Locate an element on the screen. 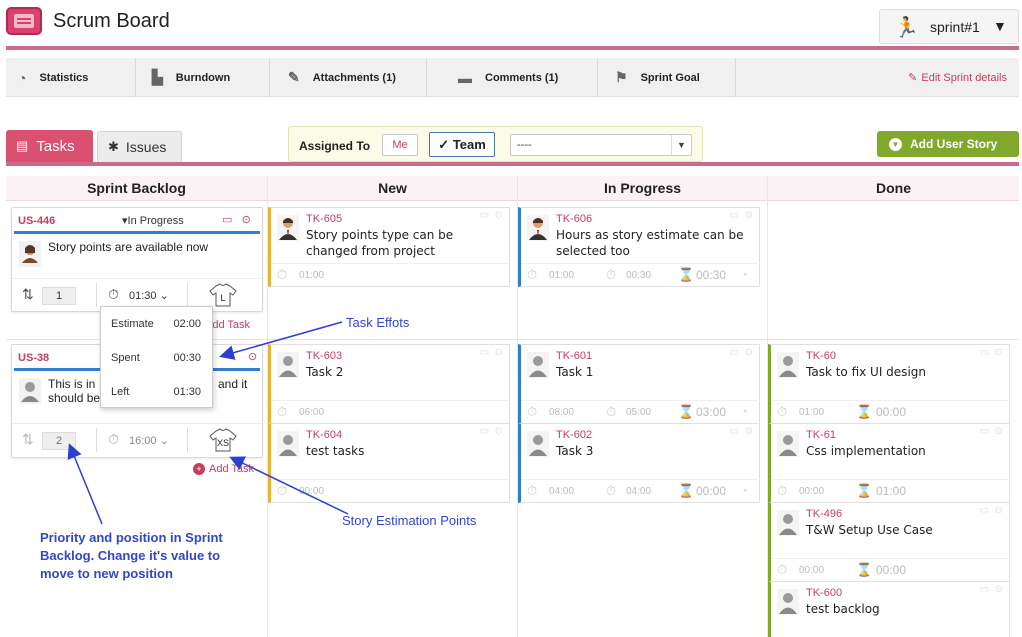 This screenshot has height=637, width=1022. tab-issues-label: Issues is located at coordinates (146, 147).